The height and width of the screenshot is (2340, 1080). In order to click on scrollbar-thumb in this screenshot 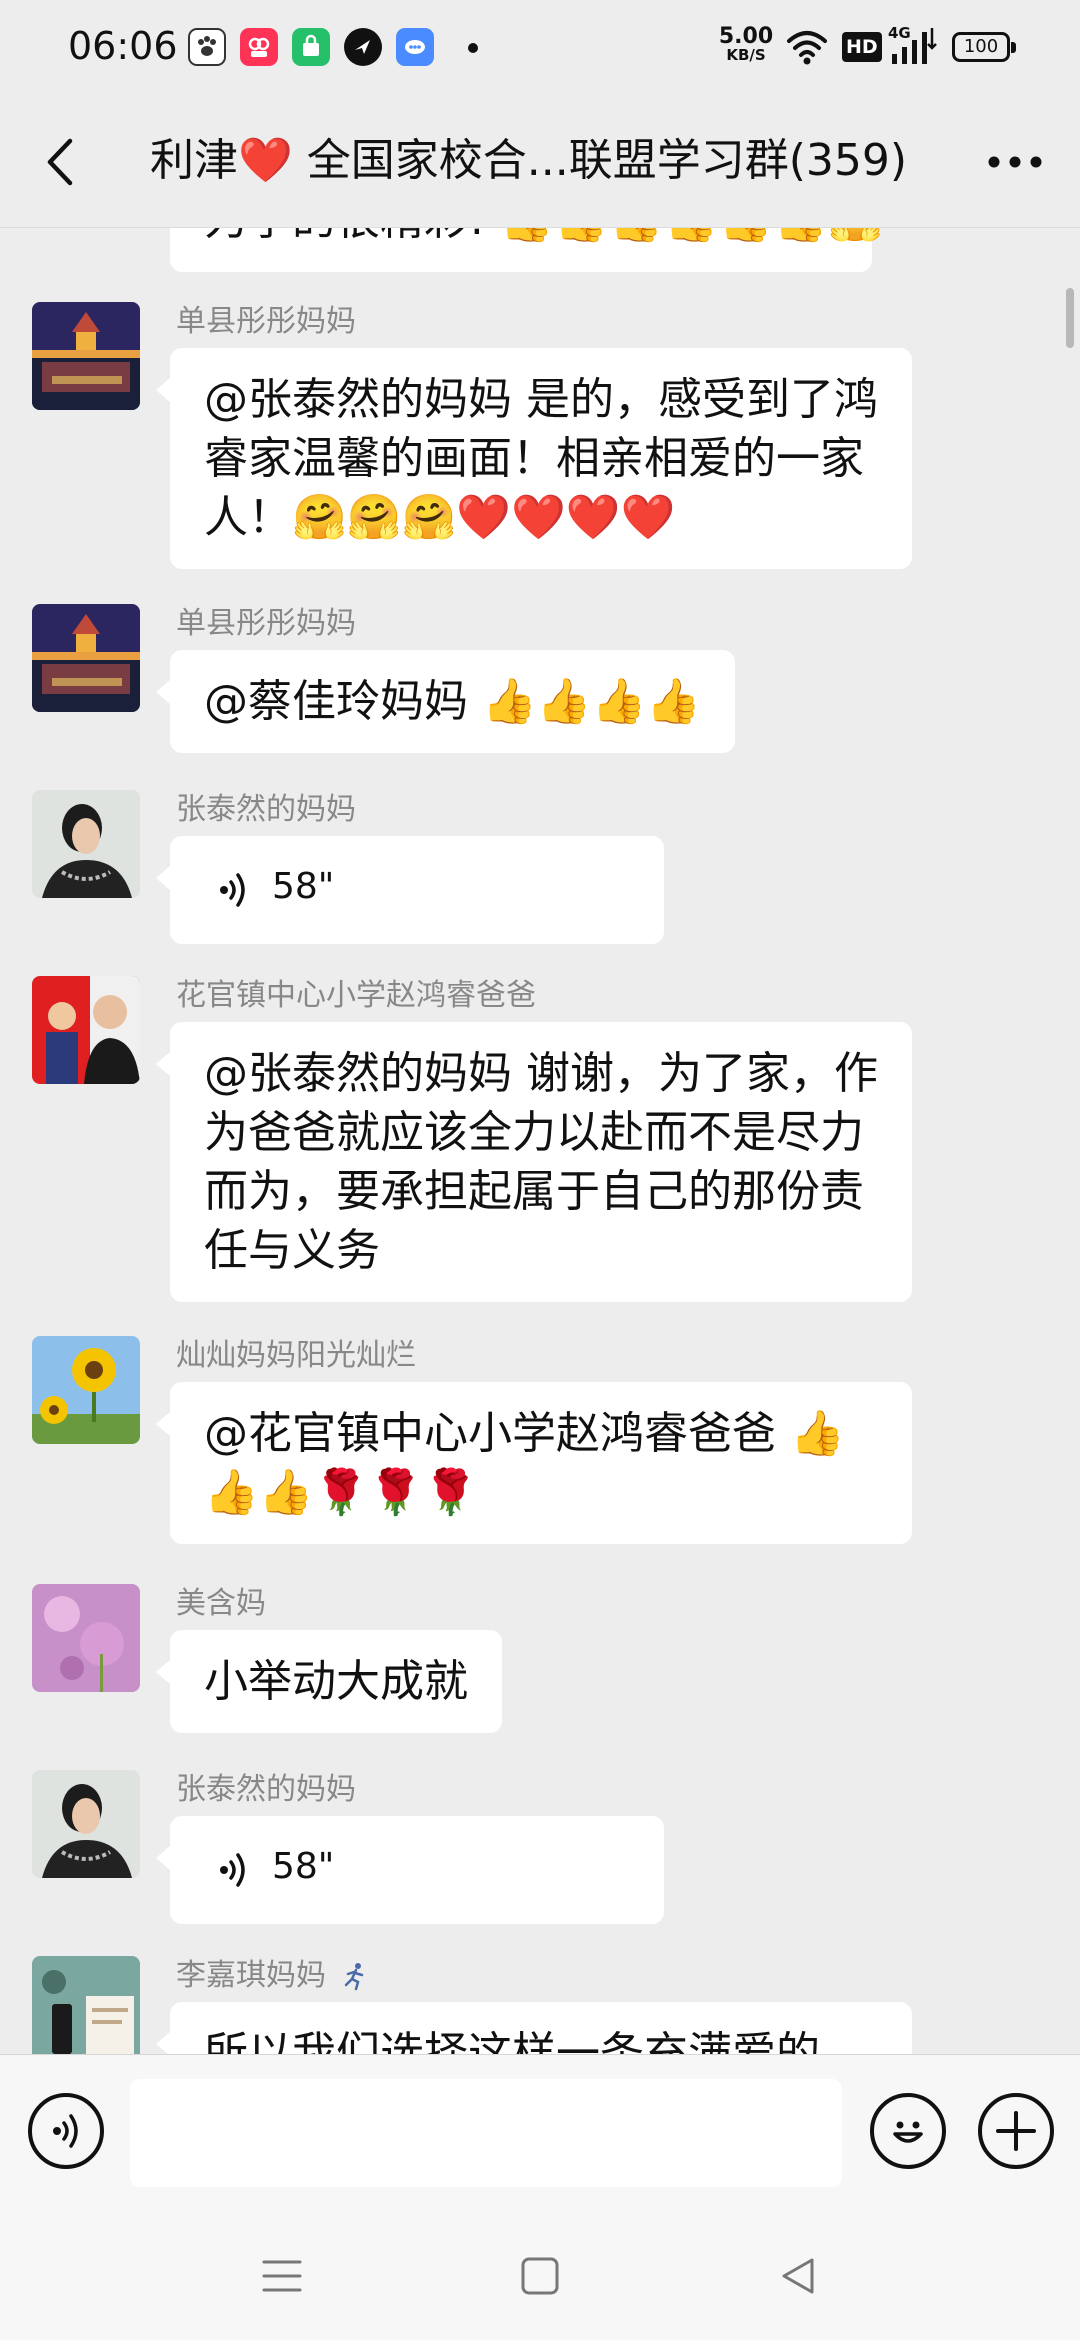, I will do `click(1070, 318)`.